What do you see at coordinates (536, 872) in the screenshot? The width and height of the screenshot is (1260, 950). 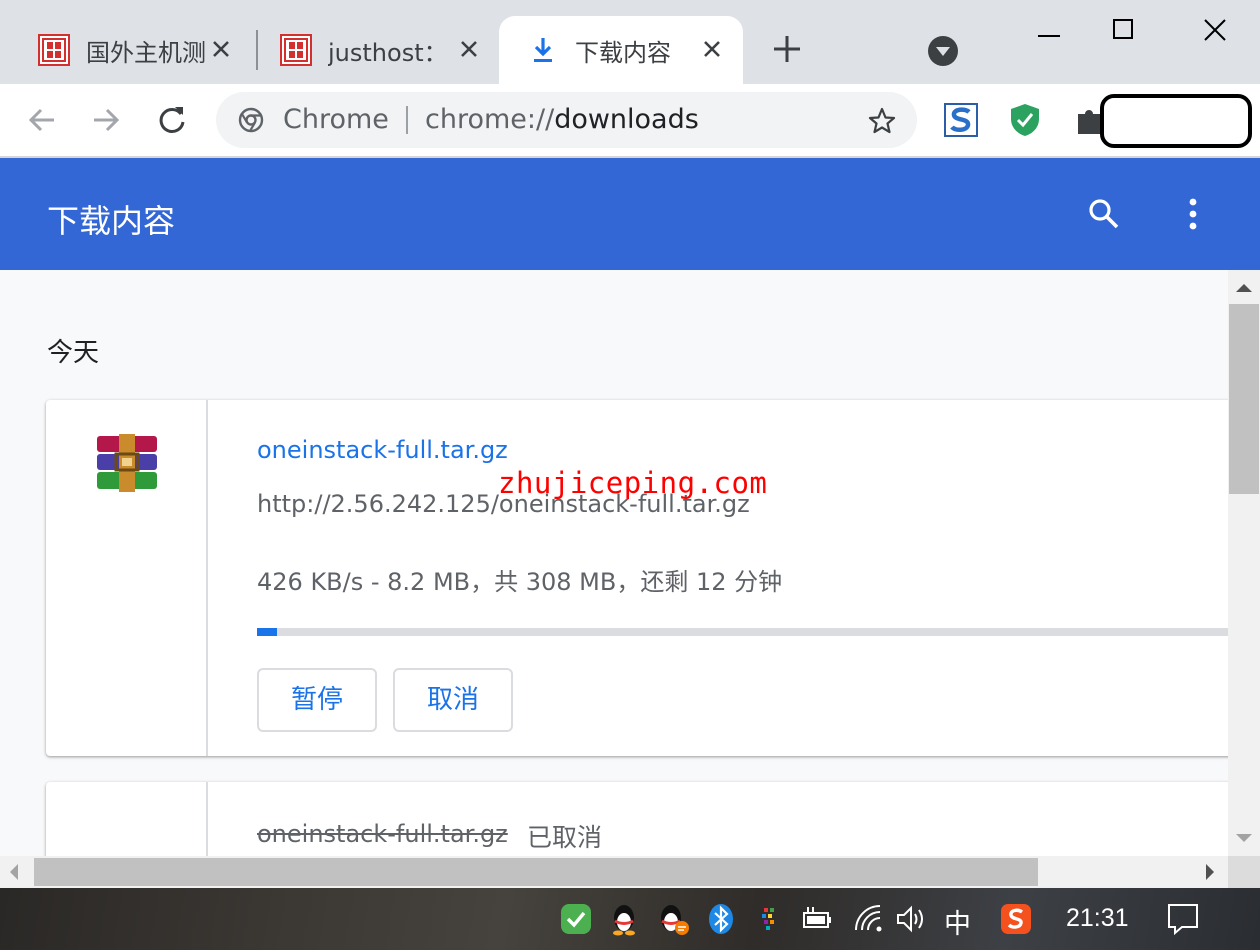 I see `horizontal-scroll-thumb` at bounding box center [536, 872].